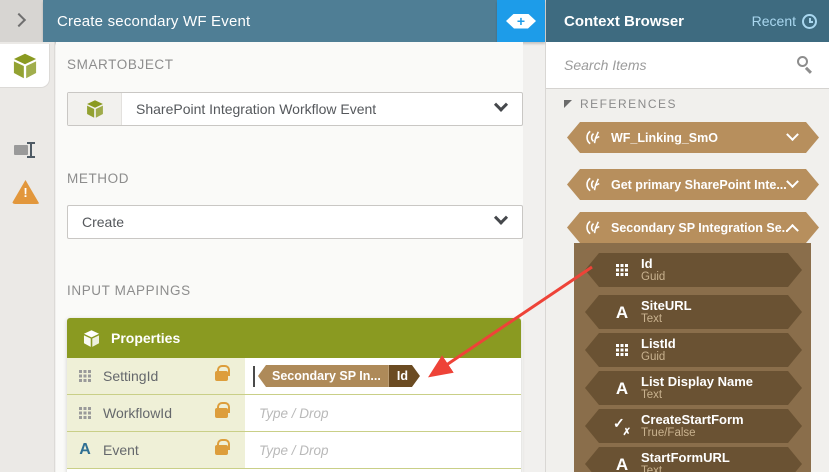 The height and width of the screenshot is (472, 829). I want to click on reference-item-wf-linking: WF_Linking_SmO, so click(693, 137).